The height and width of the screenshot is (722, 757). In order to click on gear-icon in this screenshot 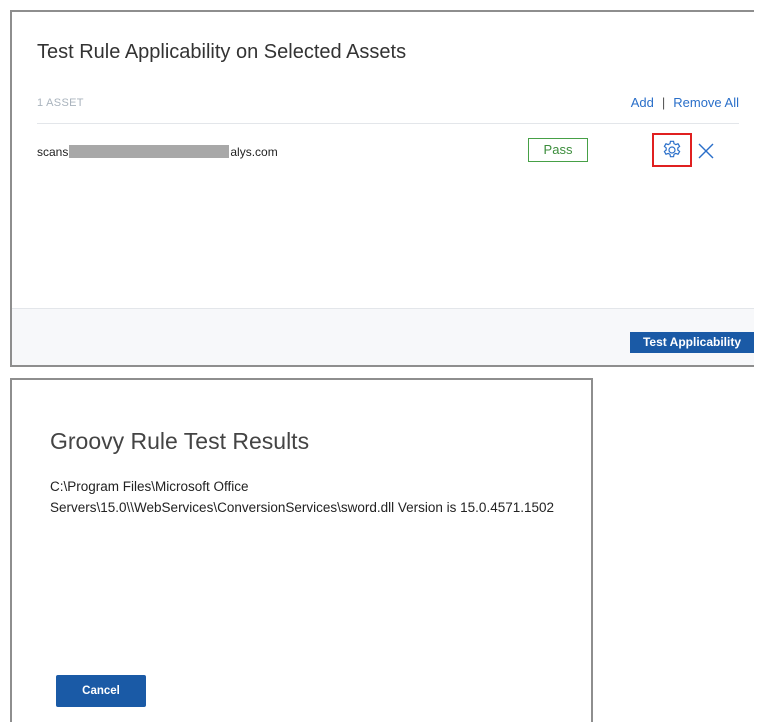, I will do `click(672, 149)`.